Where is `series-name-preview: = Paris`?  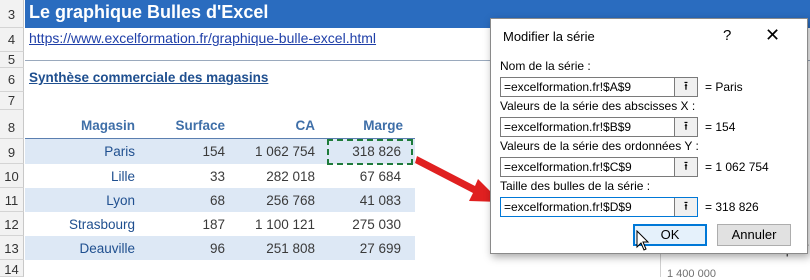
series-name-preview: = Paris is located at coordinates (724, 87).